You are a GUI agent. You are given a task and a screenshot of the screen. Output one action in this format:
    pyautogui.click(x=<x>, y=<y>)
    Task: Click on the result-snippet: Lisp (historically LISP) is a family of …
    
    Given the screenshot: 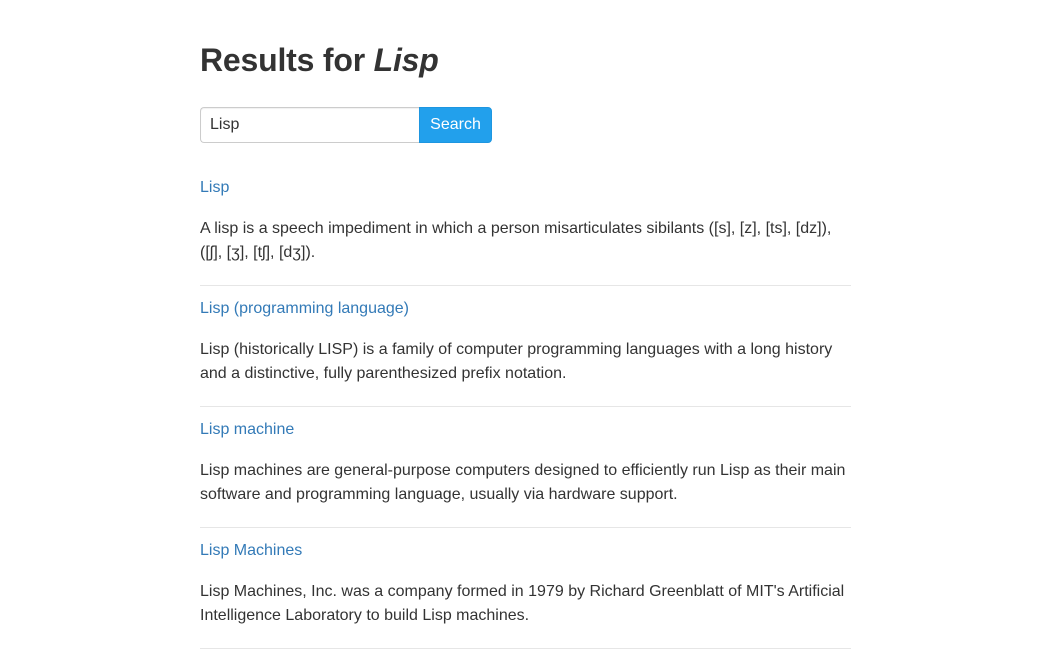 What is the action you would take?
    pyautogui.click(x=516, y=361)
    